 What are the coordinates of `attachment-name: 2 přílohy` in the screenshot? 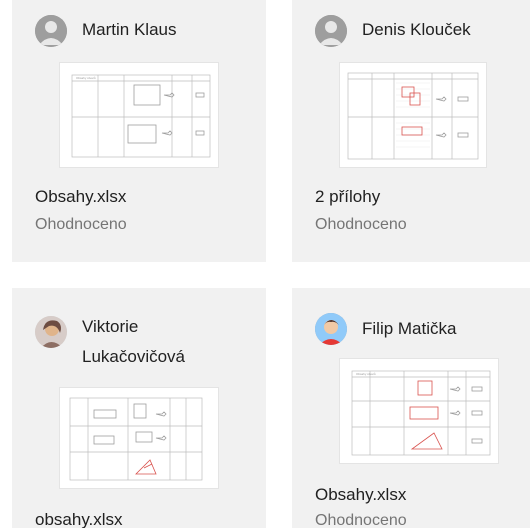 It's located at (347, 197).